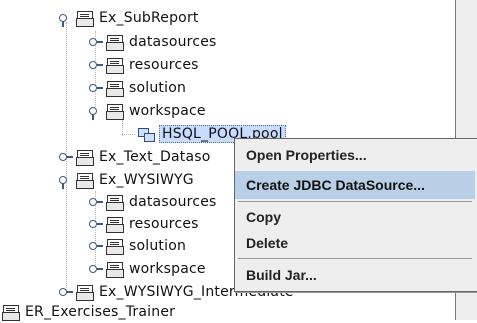  I want to click on menu-item-copy: Copy, so click(355, 217).